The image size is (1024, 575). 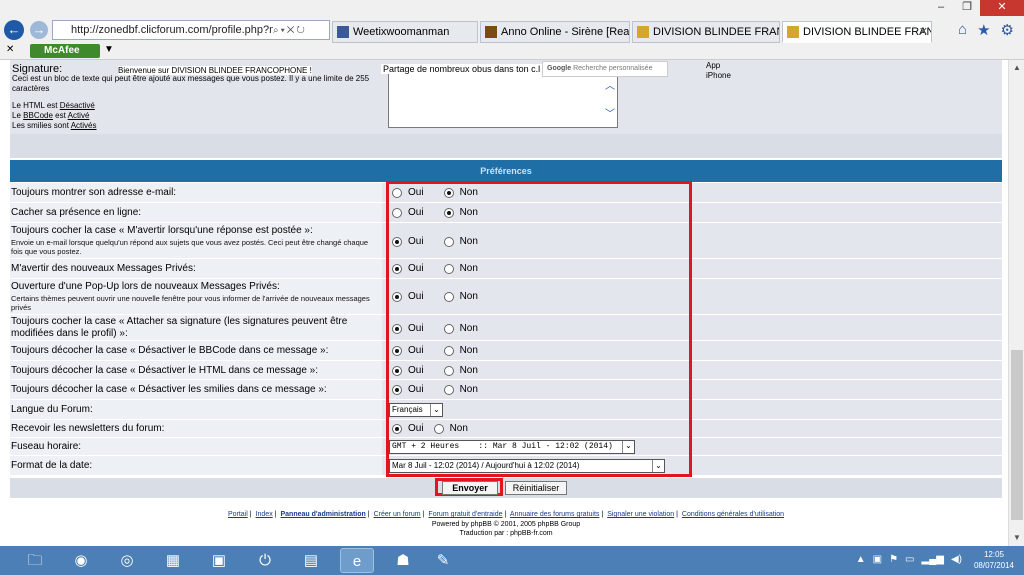 I want to click on footer-link-report: Signaler une violation, so click(x=640, y=514).